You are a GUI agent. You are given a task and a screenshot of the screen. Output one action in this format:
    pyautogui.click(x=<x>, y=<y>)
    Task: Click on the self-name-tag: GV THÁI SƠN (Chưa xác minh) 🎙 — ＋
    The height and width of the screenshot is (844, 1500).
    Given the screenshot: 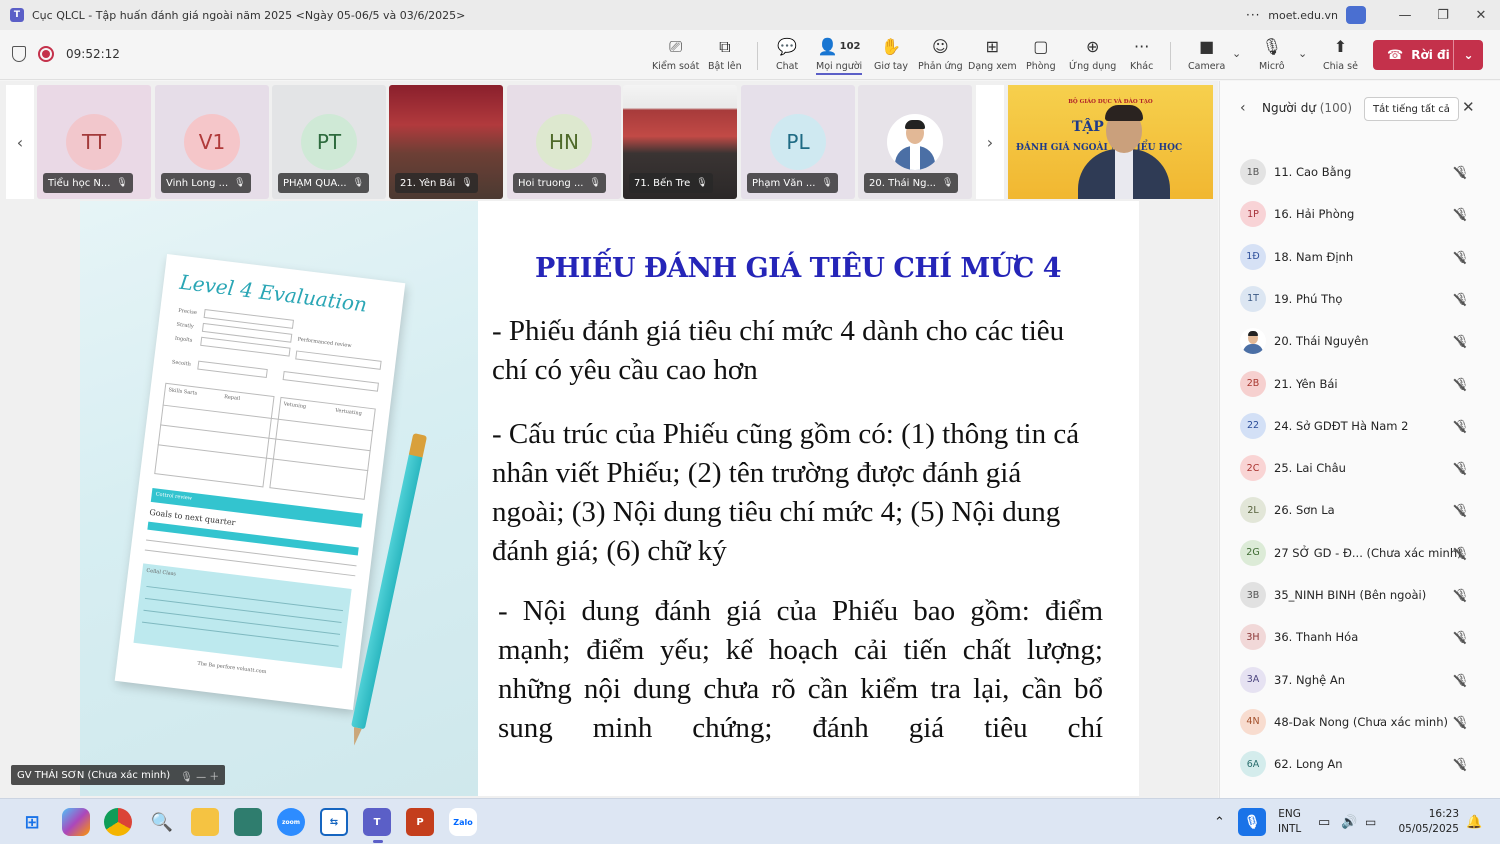 What is the action you would take?
    pyautogui.click(x=118, y=775)
    